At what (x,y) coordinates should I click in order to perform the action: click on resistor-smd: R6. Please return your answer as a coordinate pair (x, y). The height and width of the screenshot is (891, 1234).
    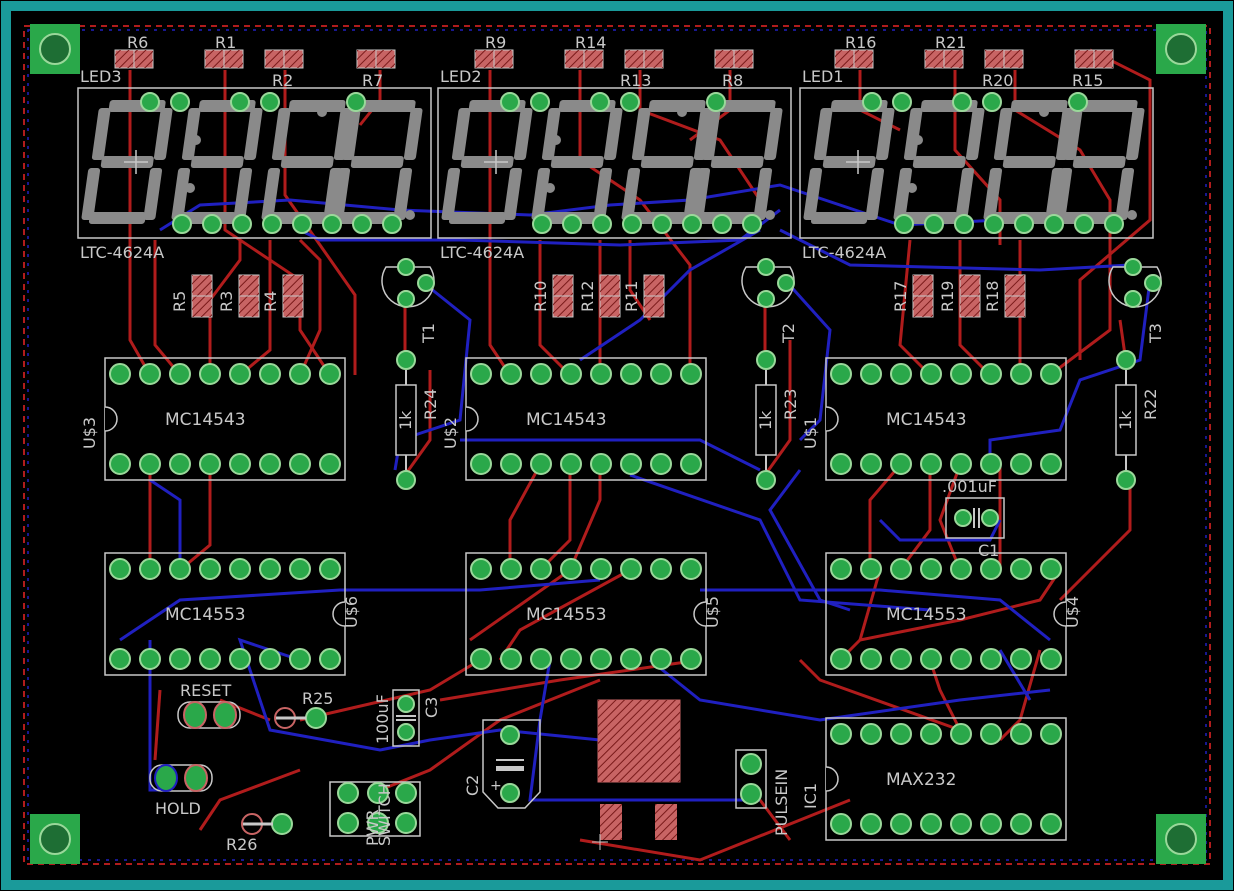
    Looking at the image, I should click on (134, 51).